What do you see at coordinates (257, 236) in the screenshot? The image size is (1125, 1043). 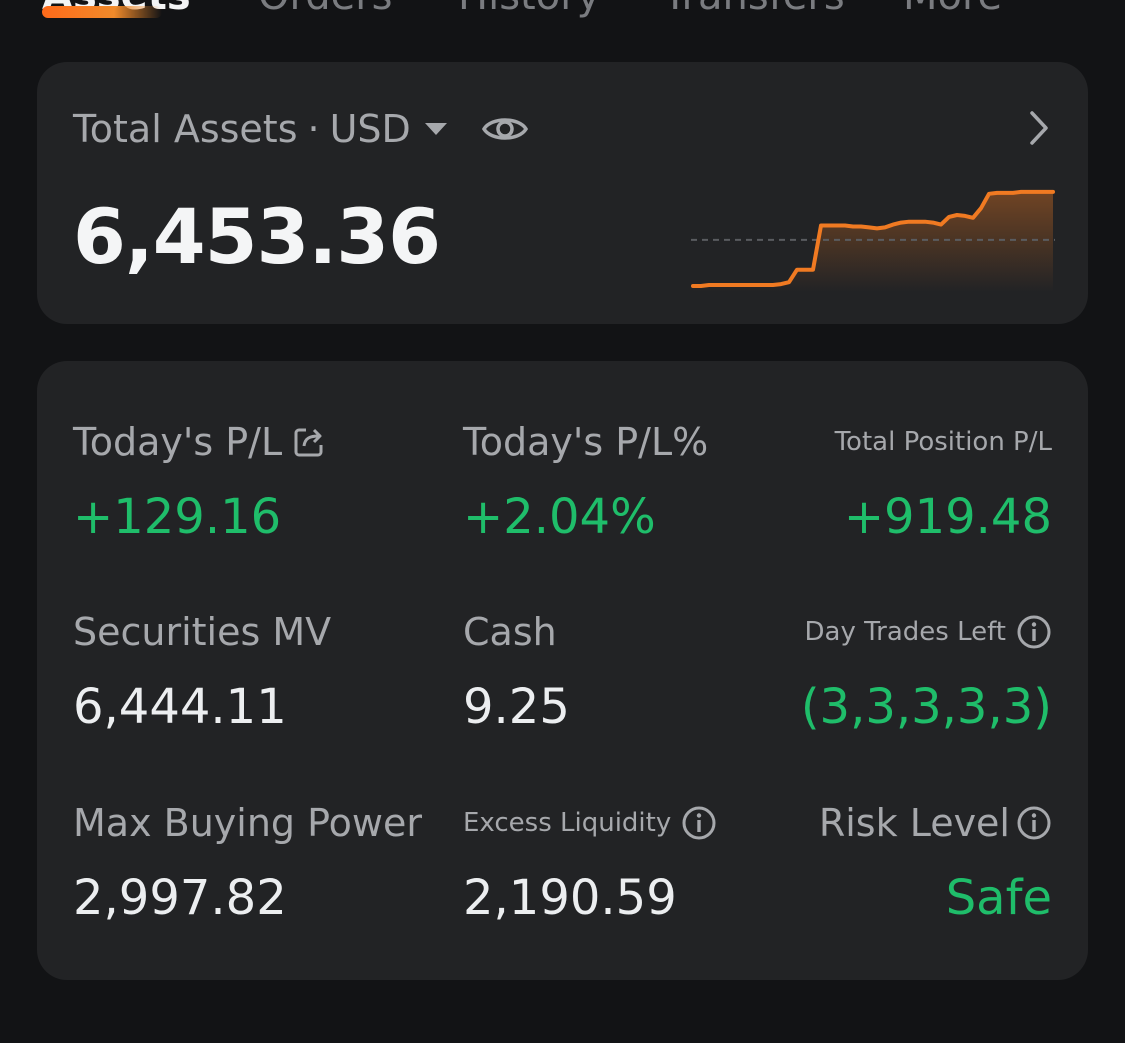 I see `total-assets-value: 6,453.36` at bounding box center [257, 236].